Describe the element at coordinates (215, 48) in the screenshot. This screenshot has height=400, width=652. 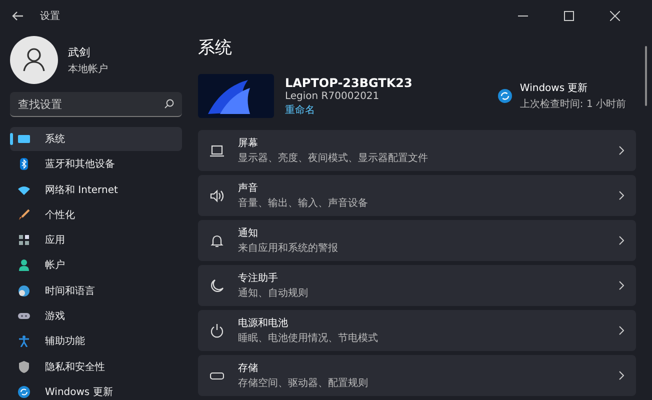
I see `page-title: 系统` at that location.